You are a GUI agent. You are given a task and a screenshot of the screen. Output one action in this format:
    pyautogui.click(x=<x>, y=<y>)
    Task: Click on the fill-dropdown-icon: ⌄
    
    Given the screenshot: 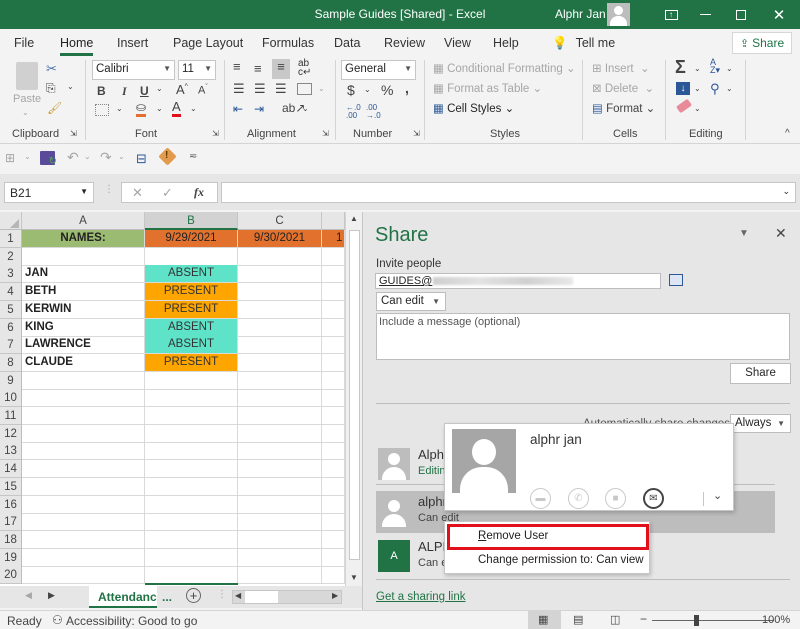 What is the action you would take?
    pyautogui.click(x=697, y=88)
    